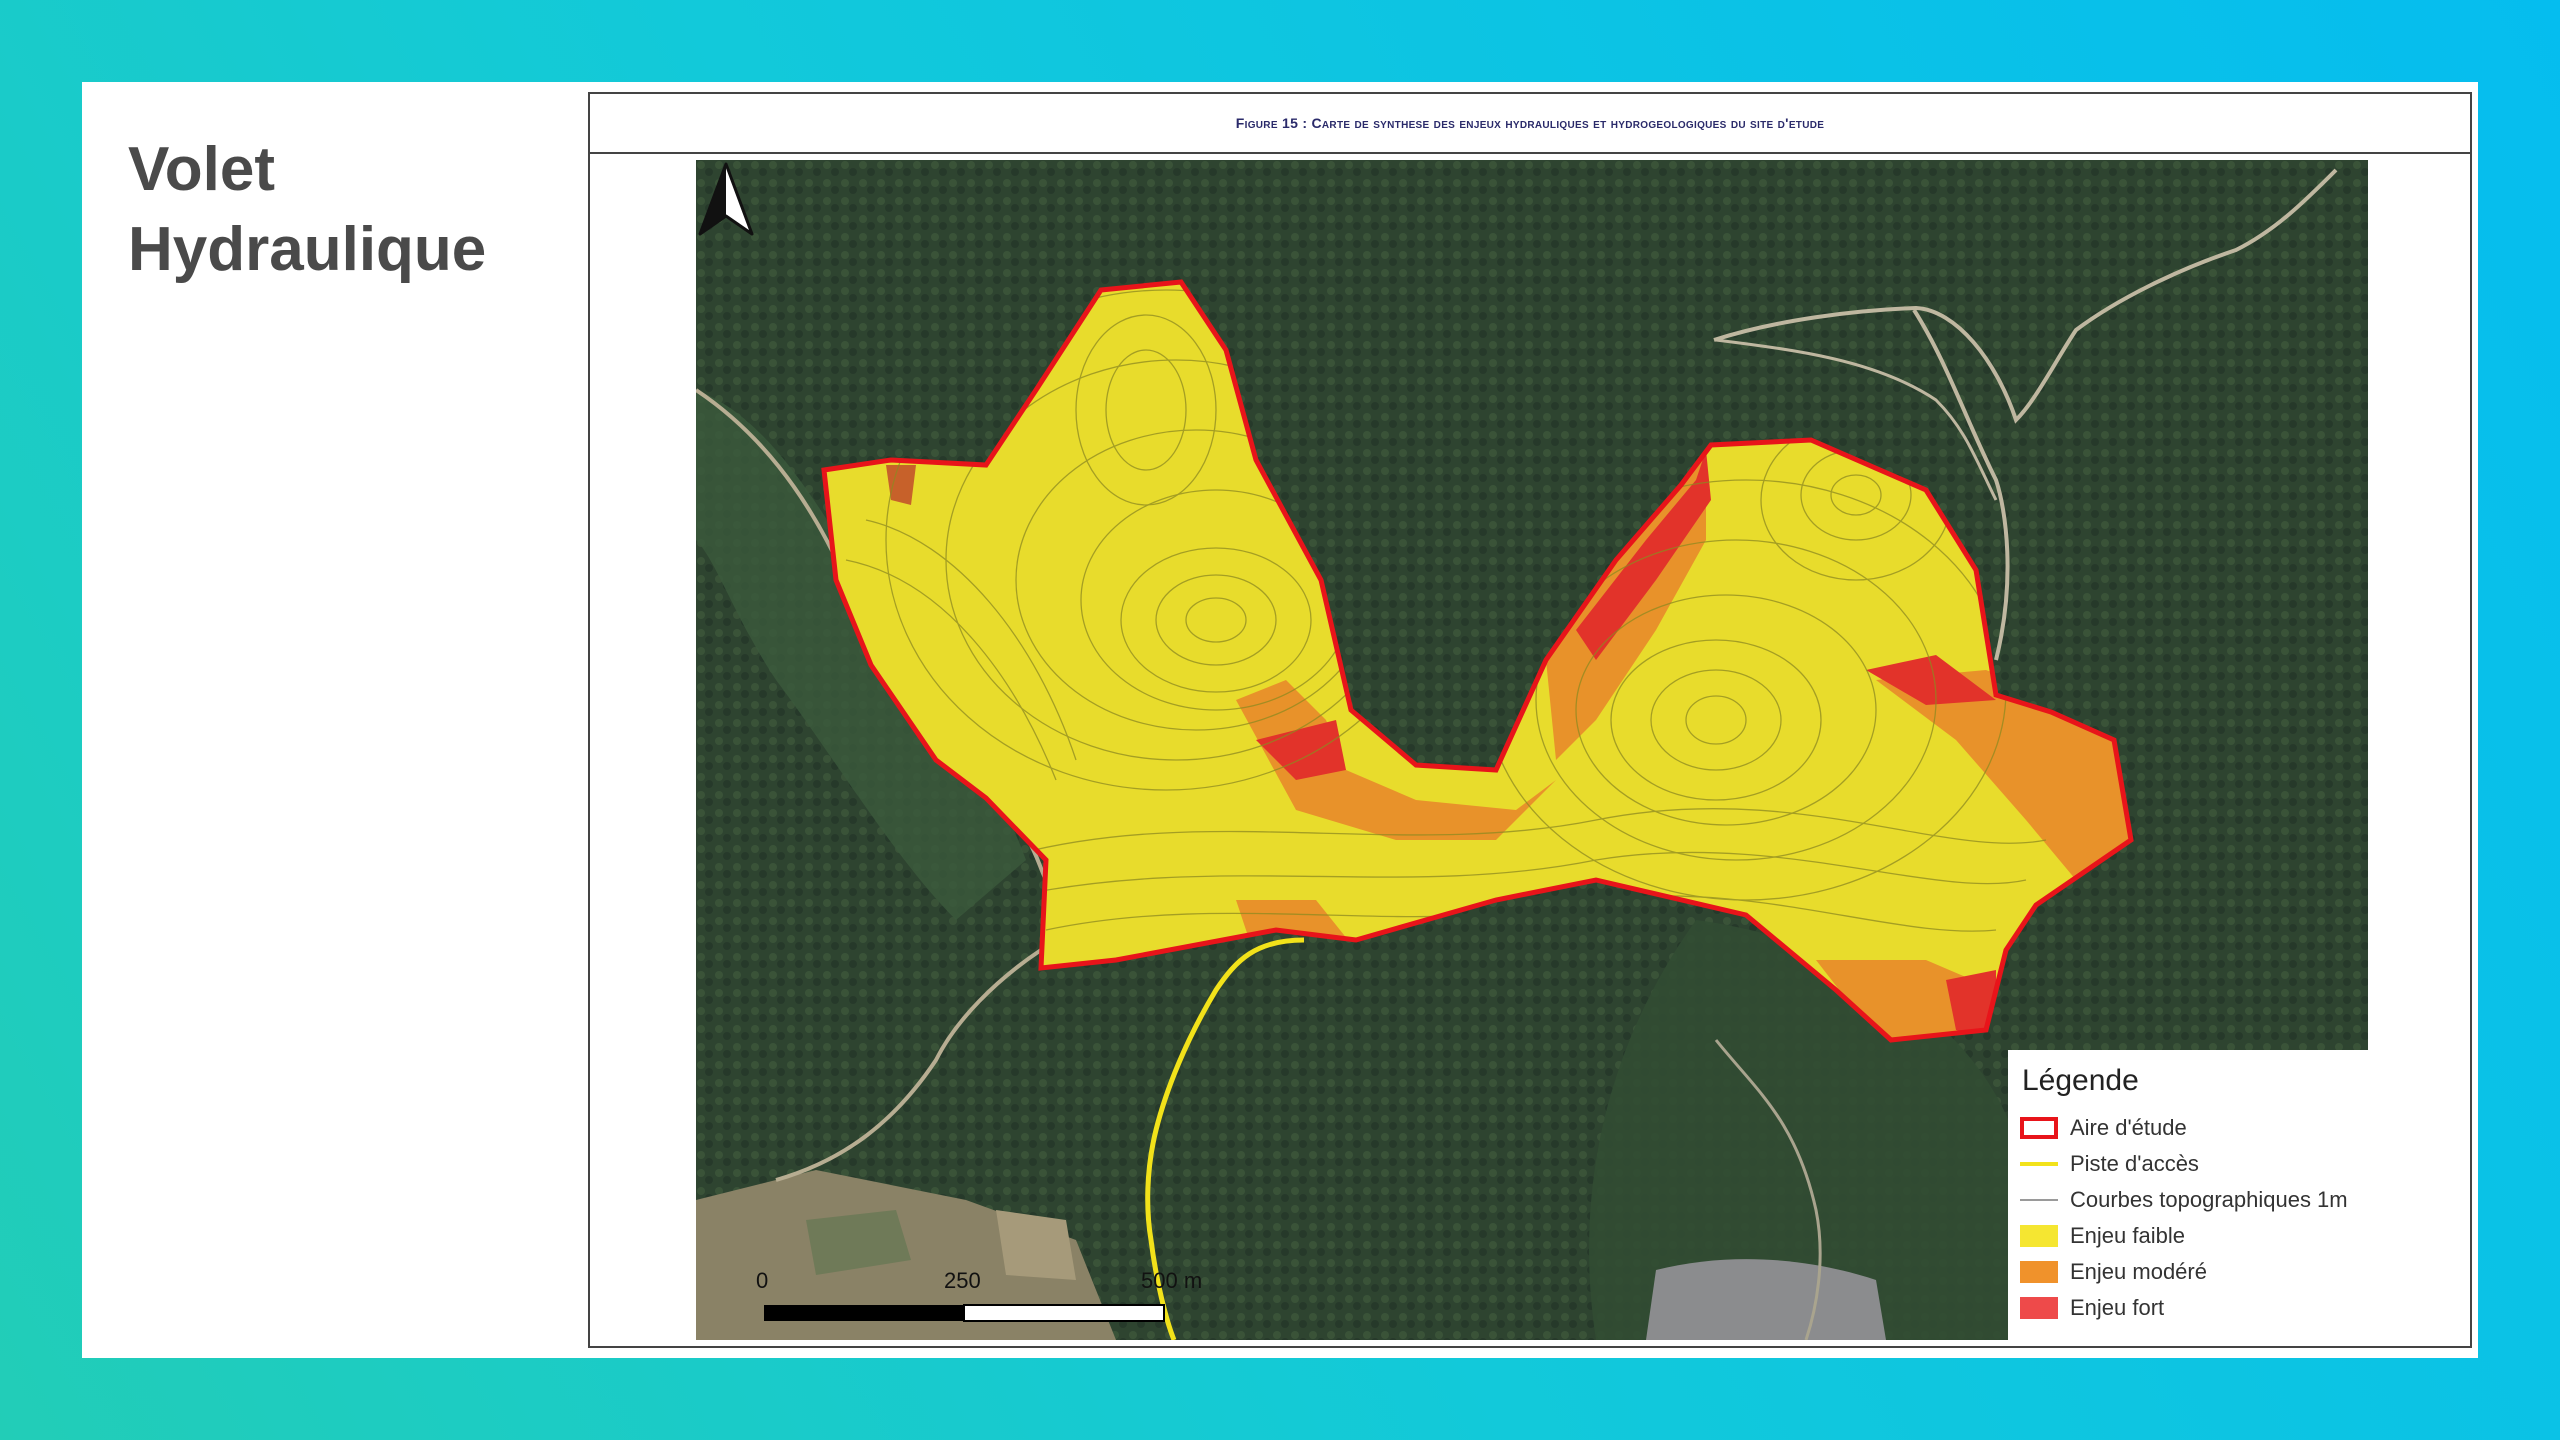 This screenshot has width=2560, height=1440. I want to click on legend-item-enjeu-faible: Enjeu faible, so click(2188, 1236).